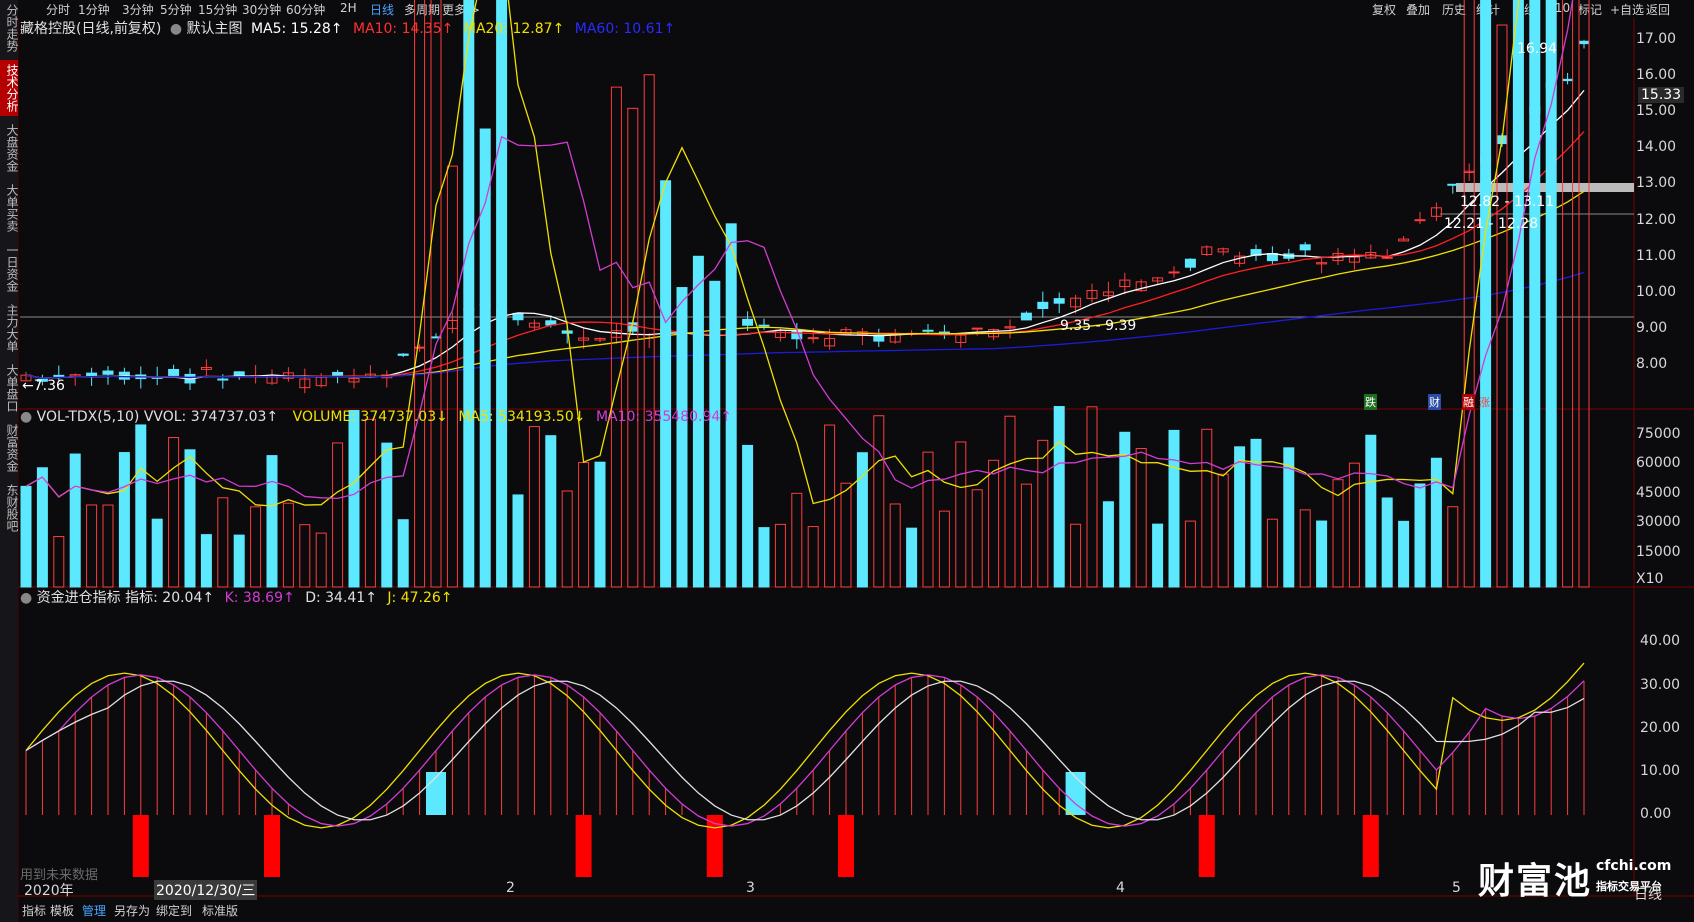 The width and height of the screenshot is (1694, 922). Describe the element at coordinates (1658, 522) in the screenshot. I see `volume-tick: 30000` at that location.